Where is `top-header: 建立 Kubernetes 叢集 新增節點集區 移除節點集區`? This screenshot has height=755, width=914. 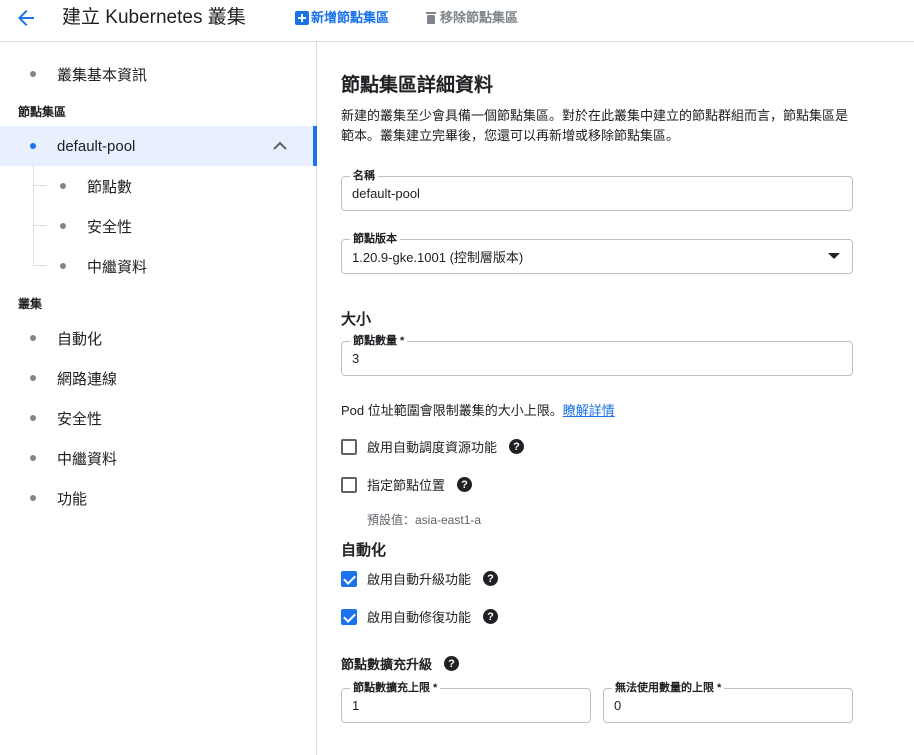 top-header: 建立 Kubernetes 叢集 新增節點集區 移除節點集區 is located at coordinates (457, 21).